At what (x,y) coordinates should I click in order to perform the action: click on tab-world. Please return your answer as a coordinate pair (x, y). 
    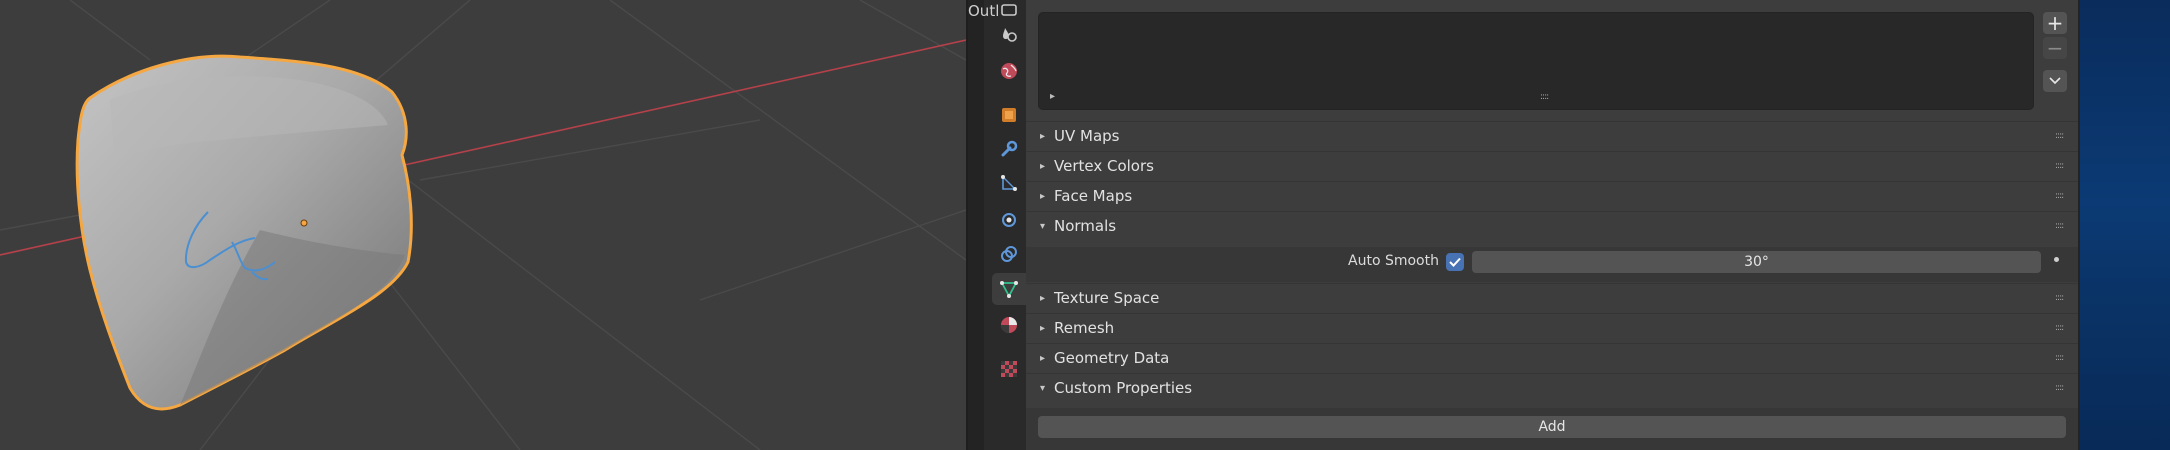
    Looking at the image, I should click on (1009, 71).